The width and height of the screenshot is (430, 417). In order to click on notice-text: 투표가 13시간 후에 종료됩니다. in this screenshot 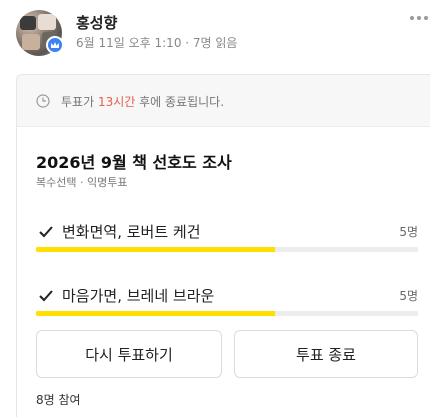, I will do `click(143, 102)`.